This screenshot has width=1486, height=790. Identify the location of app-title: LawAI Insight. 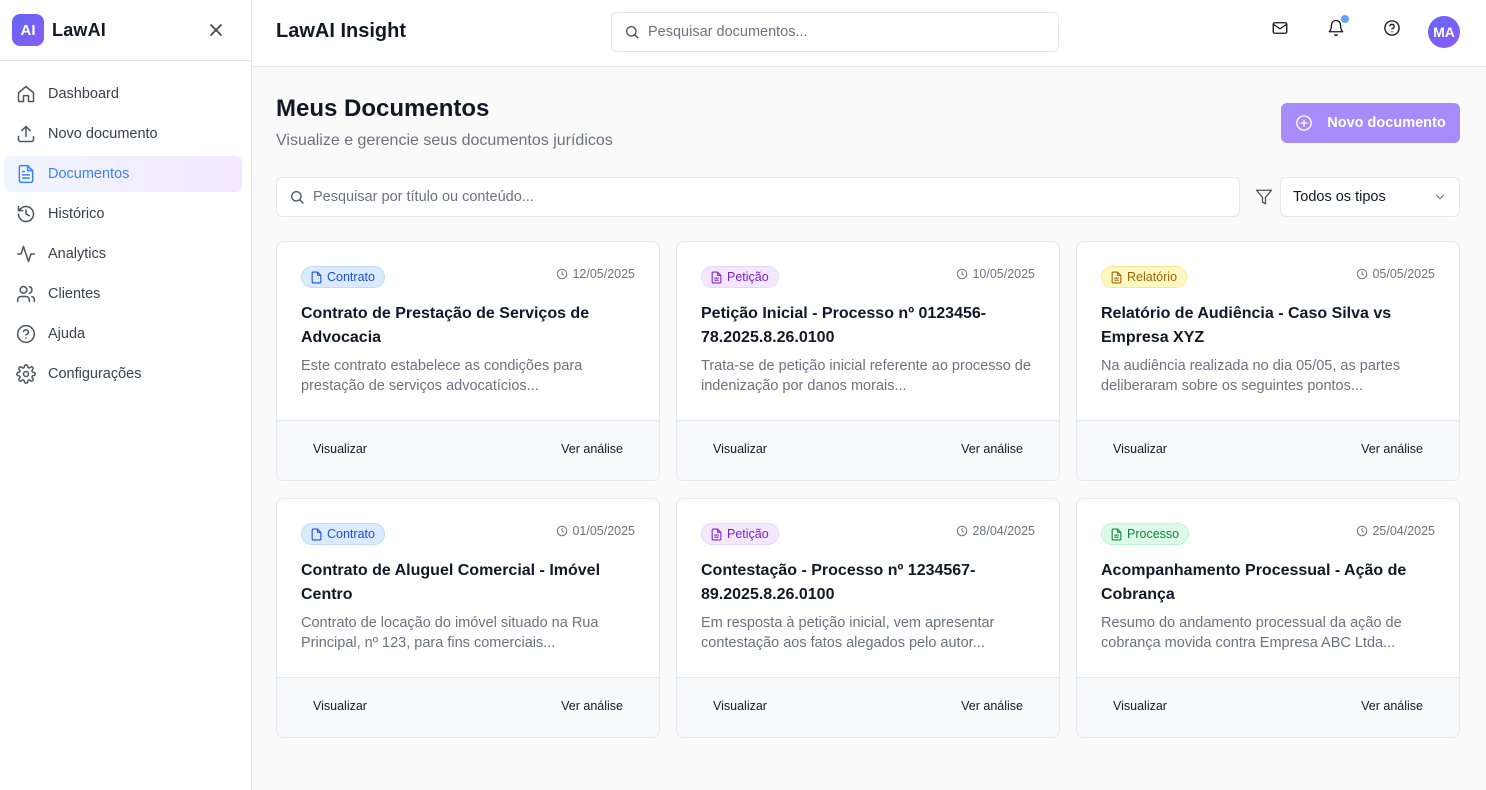
(341, 31).